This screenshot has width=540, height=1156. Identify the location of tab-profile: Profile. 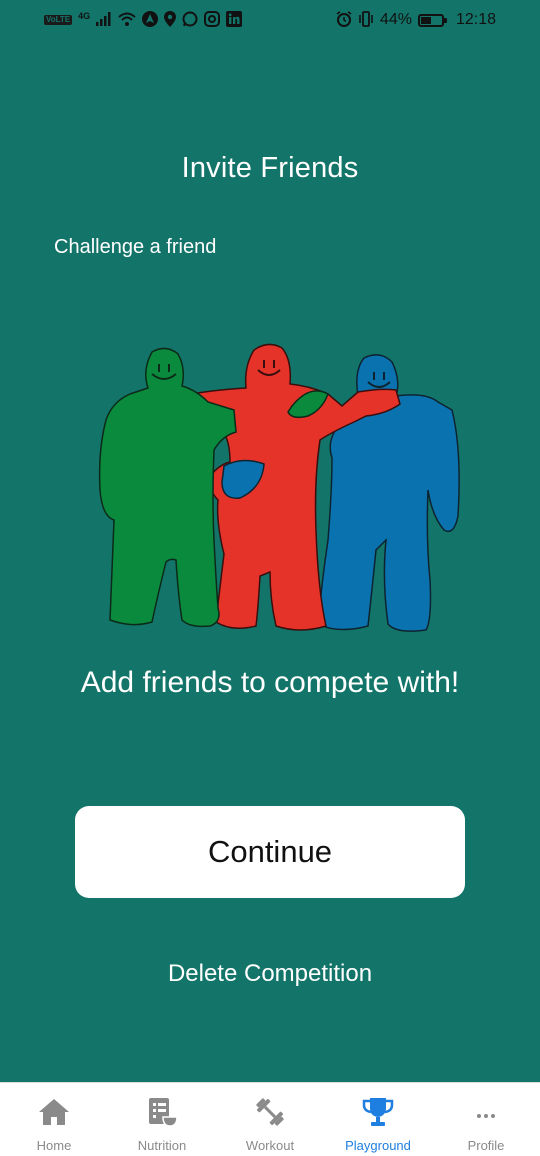
(486, 1119).